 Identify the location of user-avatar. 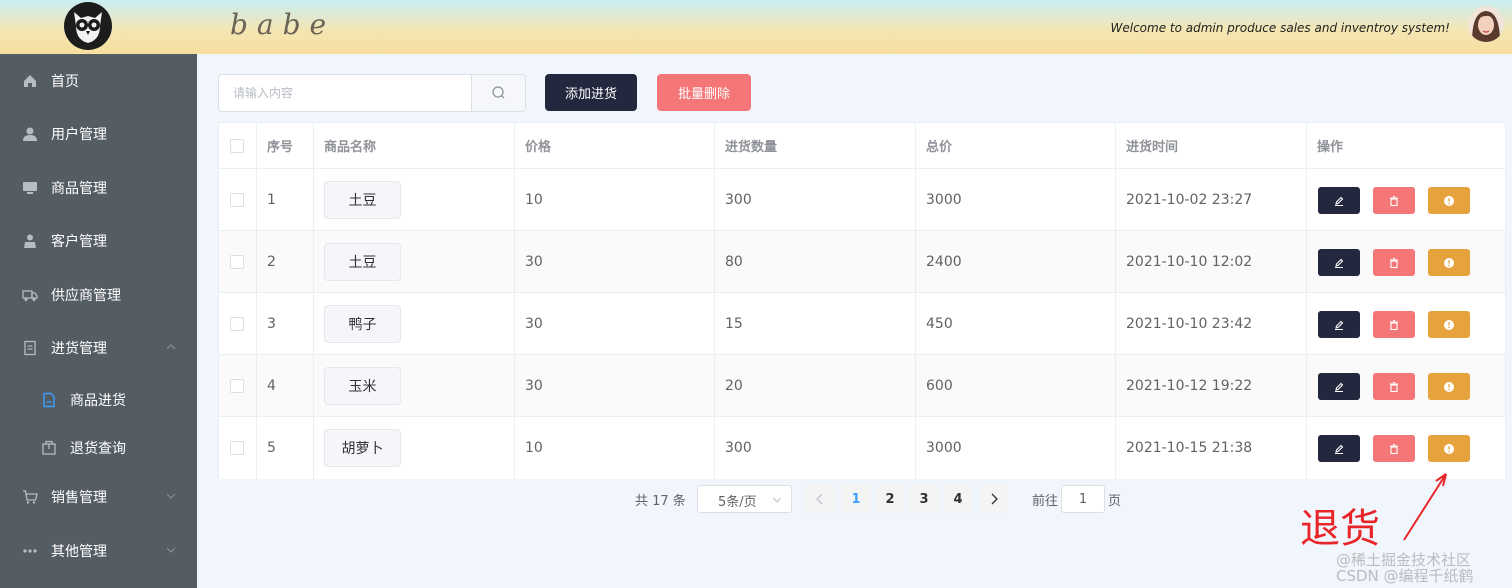
(1486, 24).